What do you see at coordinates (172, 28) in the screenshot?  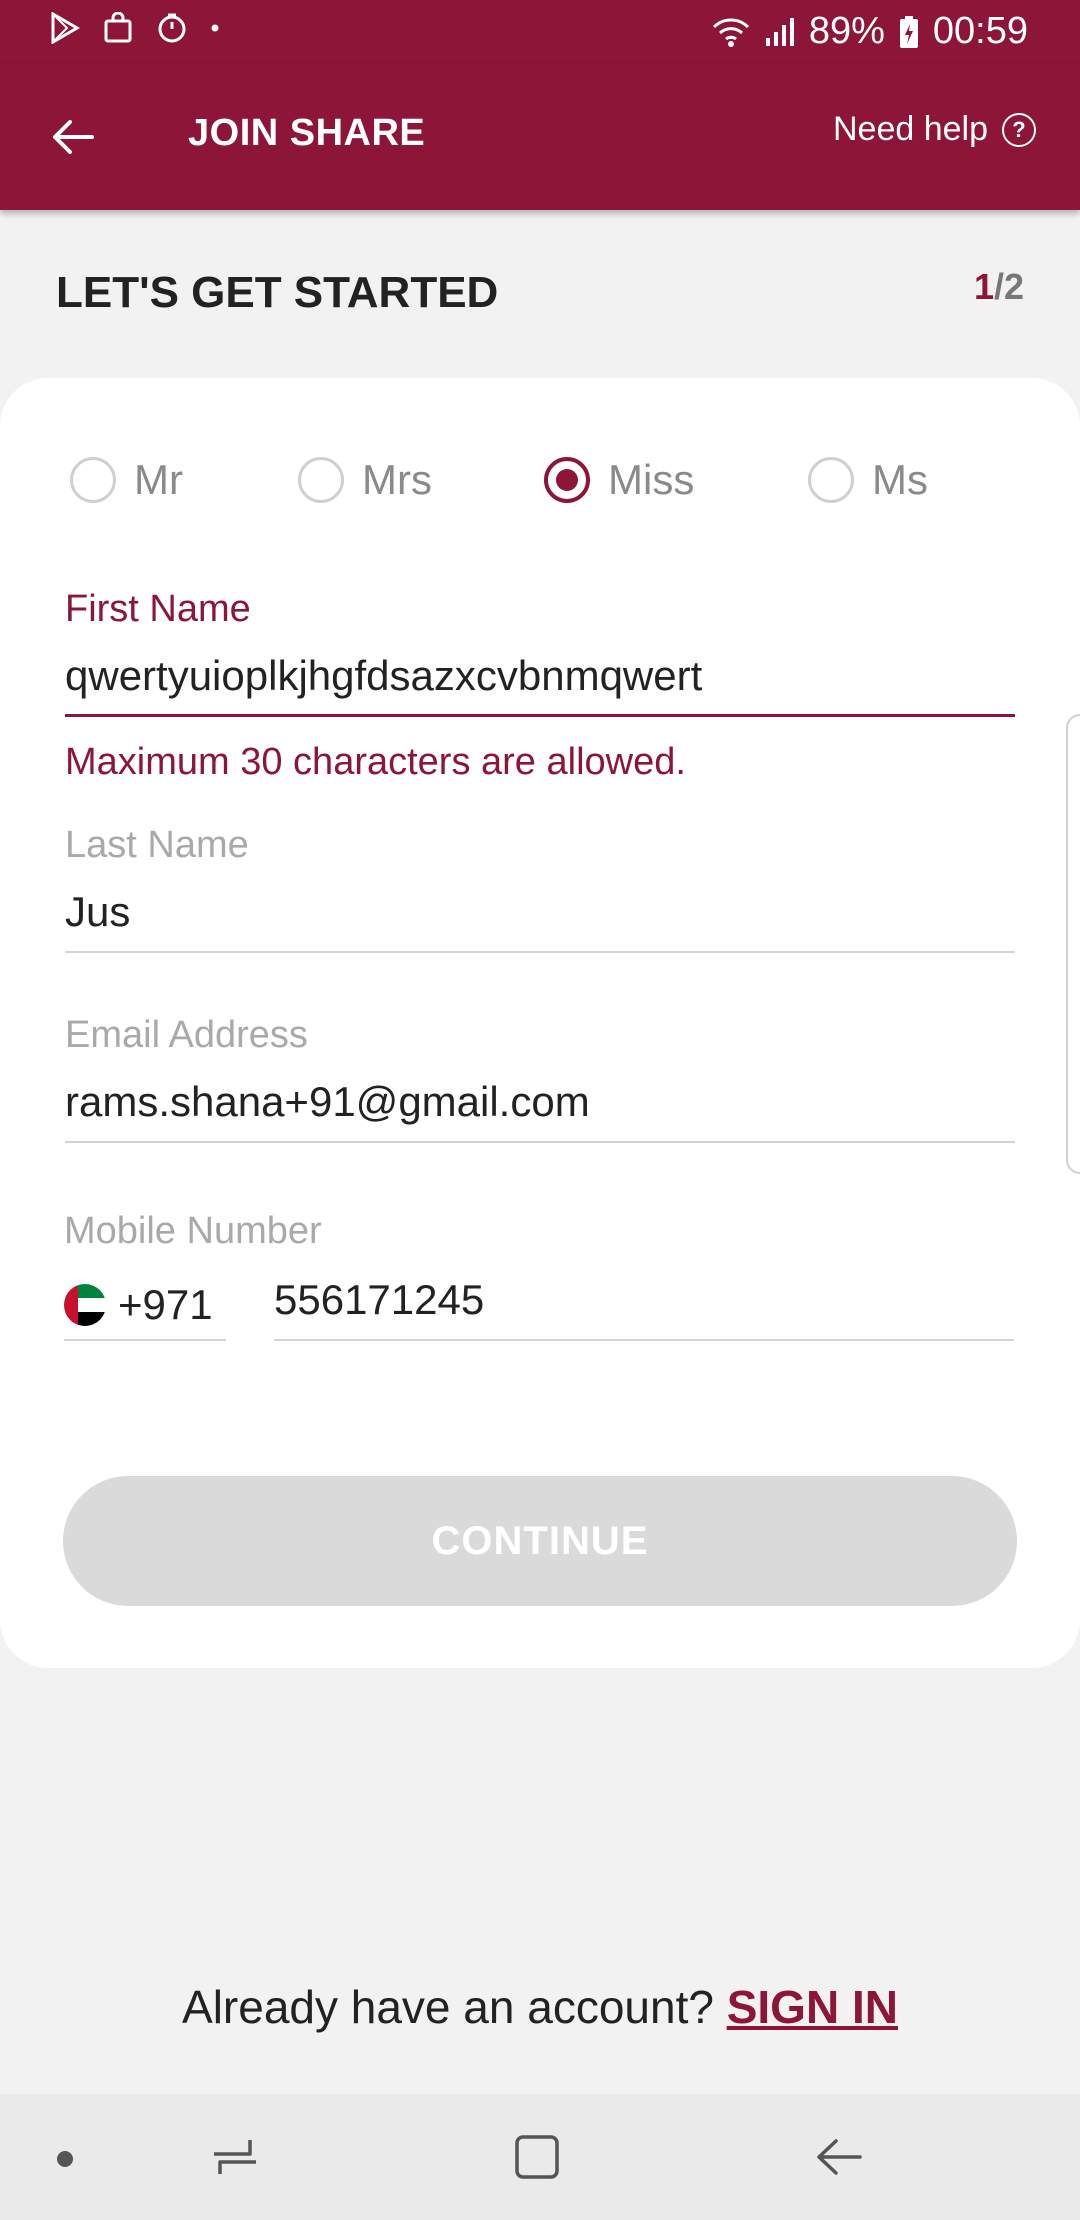 I see `timer-icon` at bounding box center [172, 28].